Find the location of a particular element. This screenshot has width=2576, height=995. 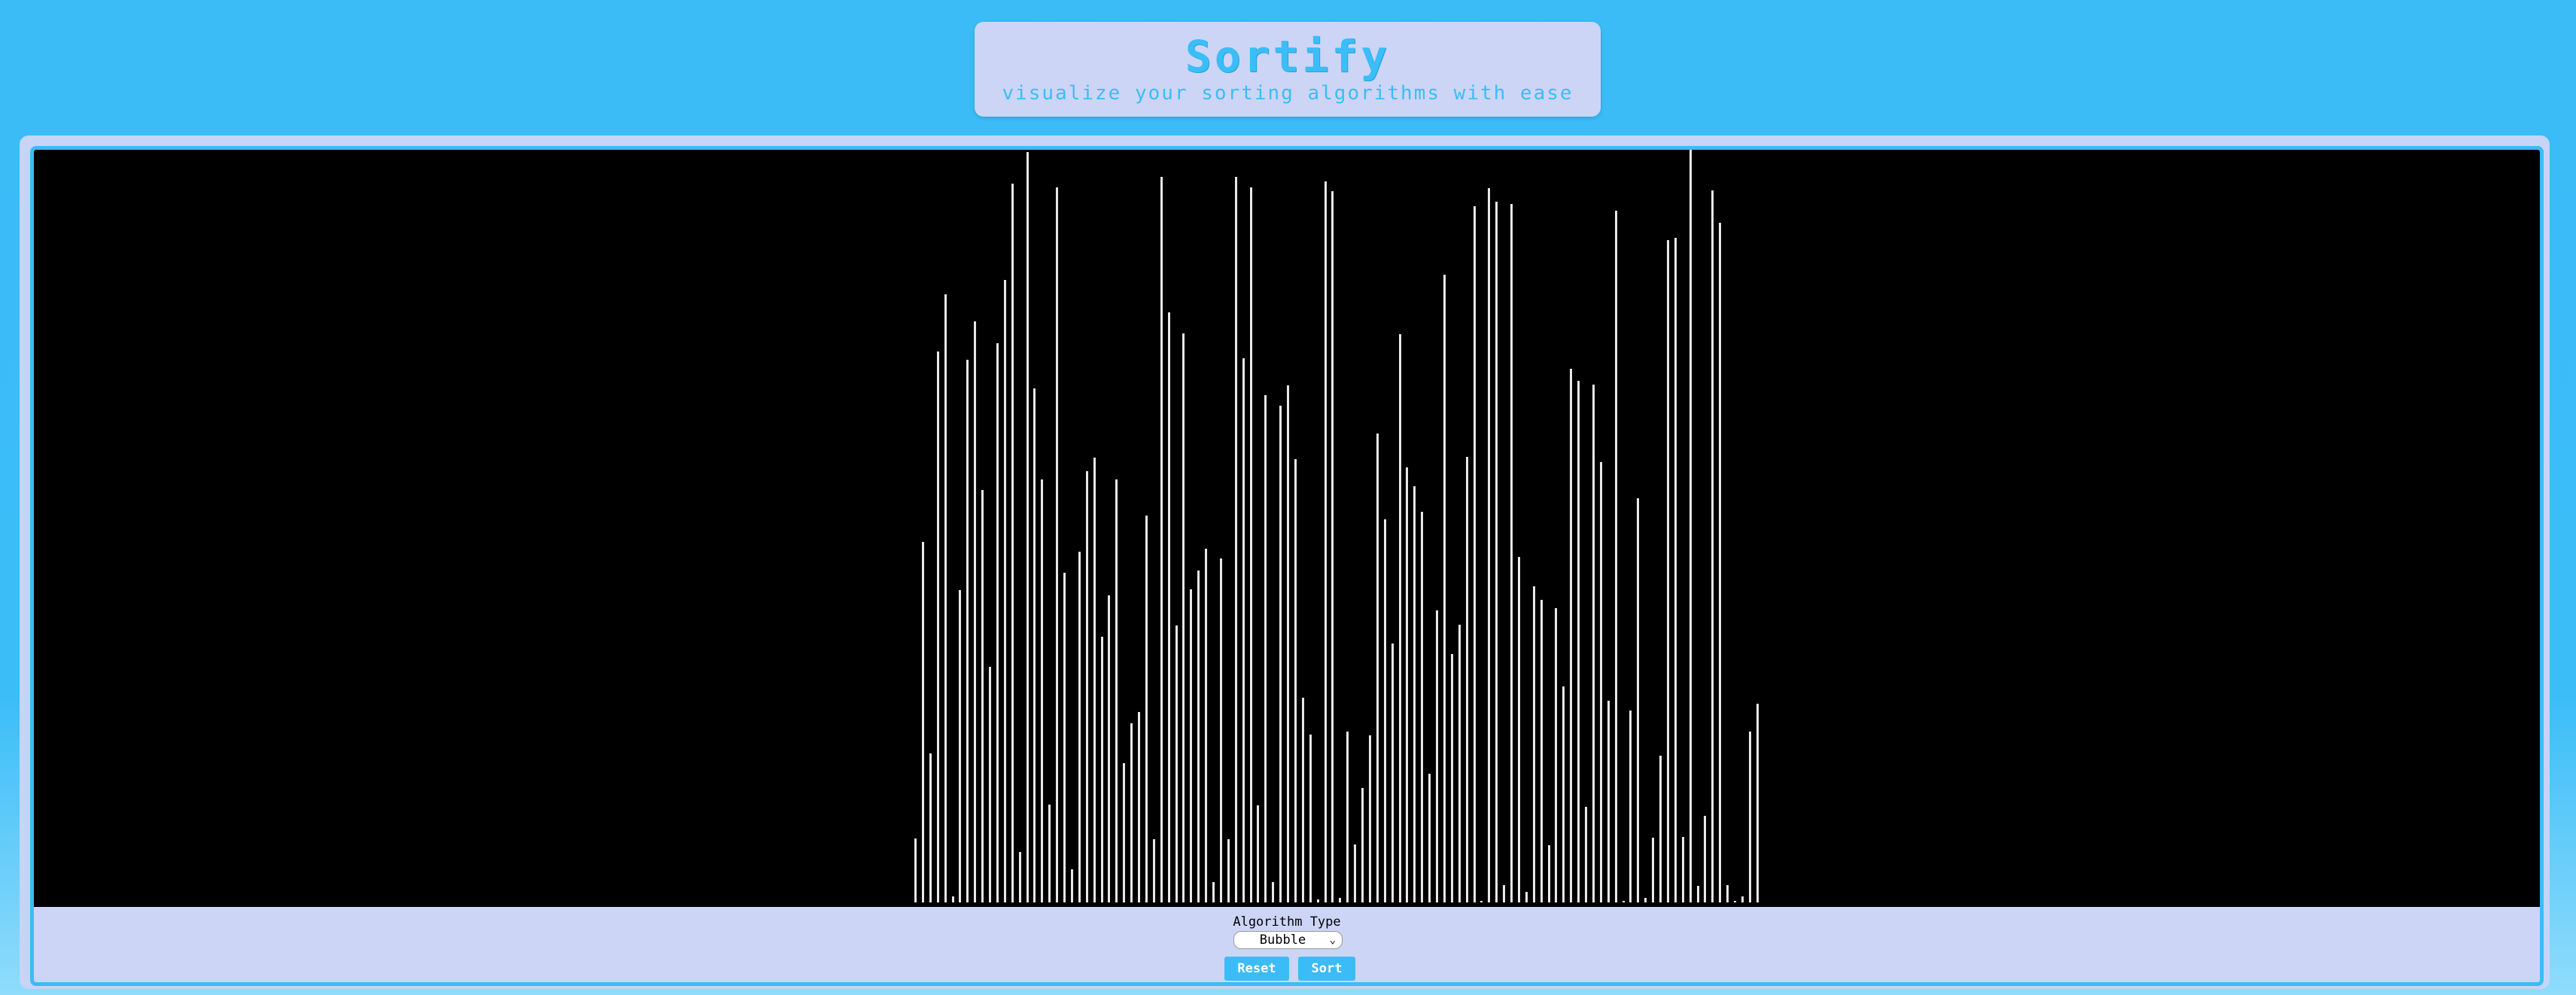

algorithm-selected-value: Bubble is located at coordinates (1282, 941).